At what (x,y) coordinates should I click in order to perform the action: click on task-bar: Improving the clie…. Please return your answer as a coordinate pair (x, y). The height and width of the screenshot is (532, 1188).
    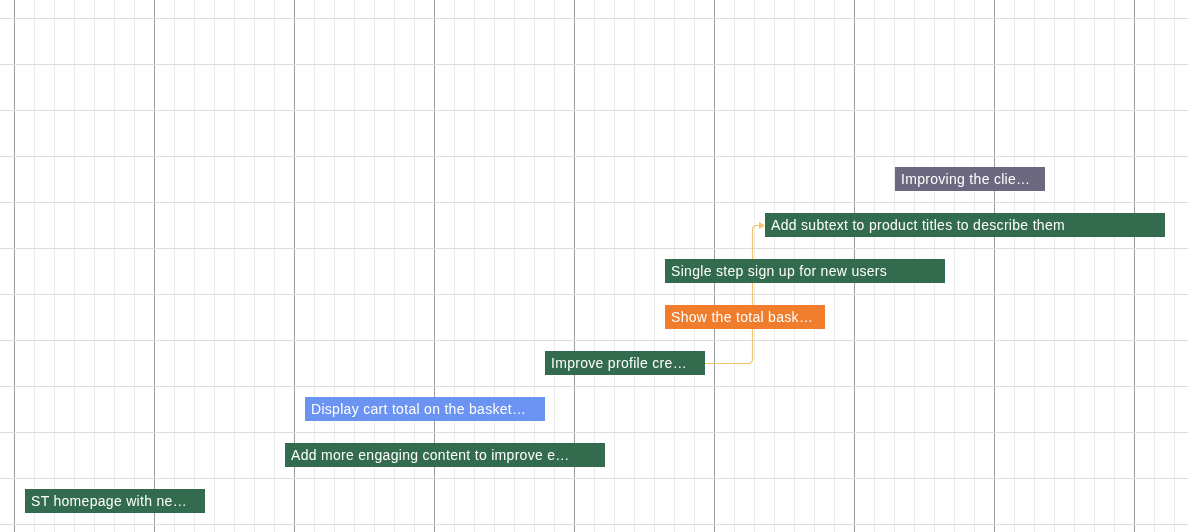
    Looking at the image, I should click on (970, 179).